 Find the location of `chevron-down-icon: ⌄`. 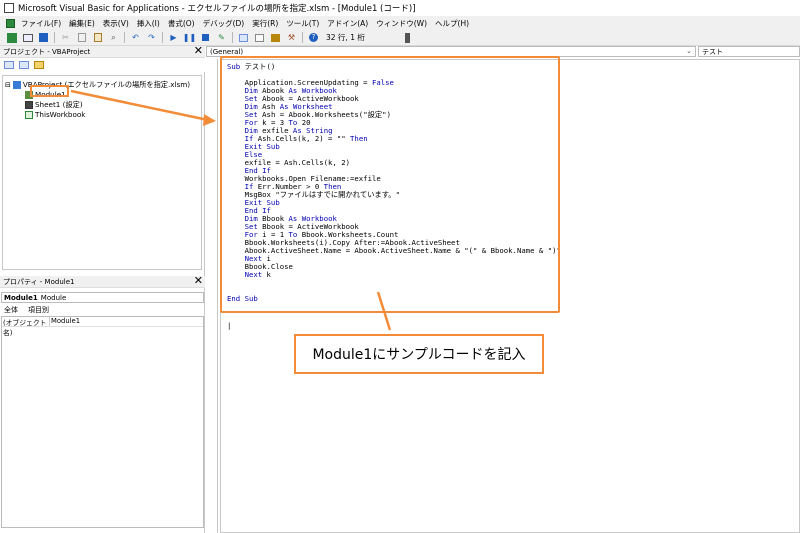

chevron-down-icon: ⌄ is located at coordinates (689, 51).